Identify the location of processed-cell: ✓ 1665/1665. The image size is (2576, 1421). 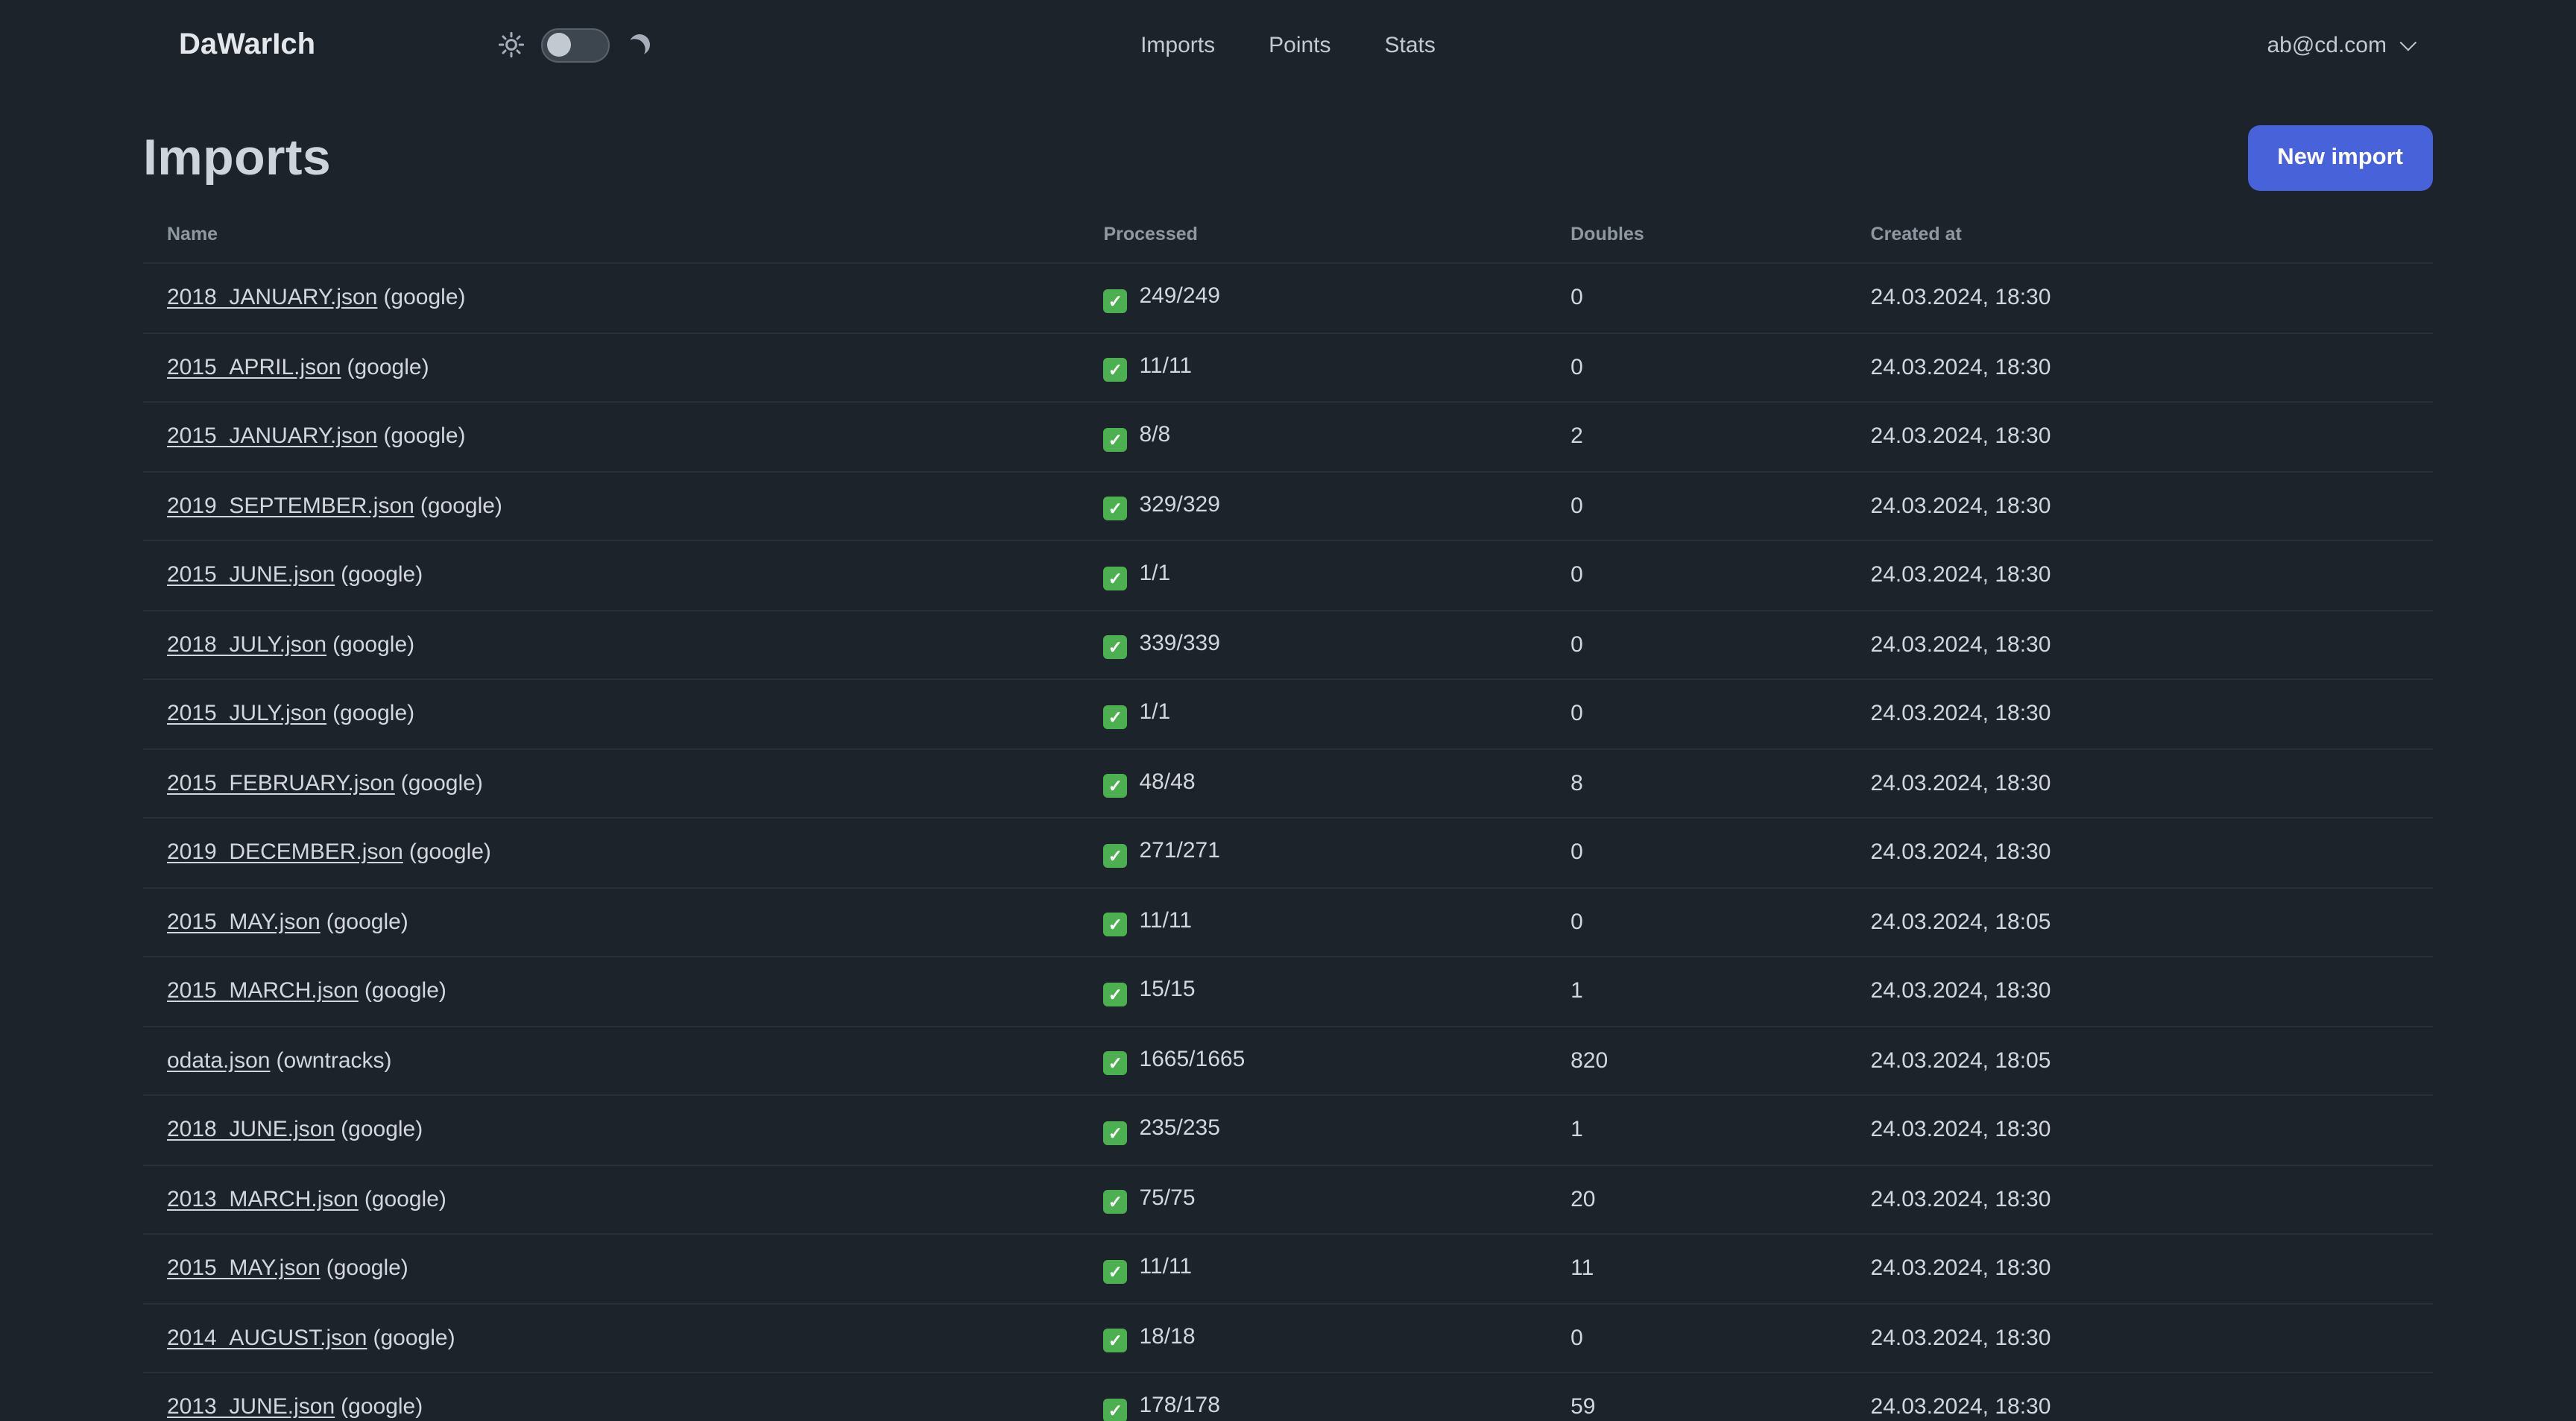
(1313, 1061).